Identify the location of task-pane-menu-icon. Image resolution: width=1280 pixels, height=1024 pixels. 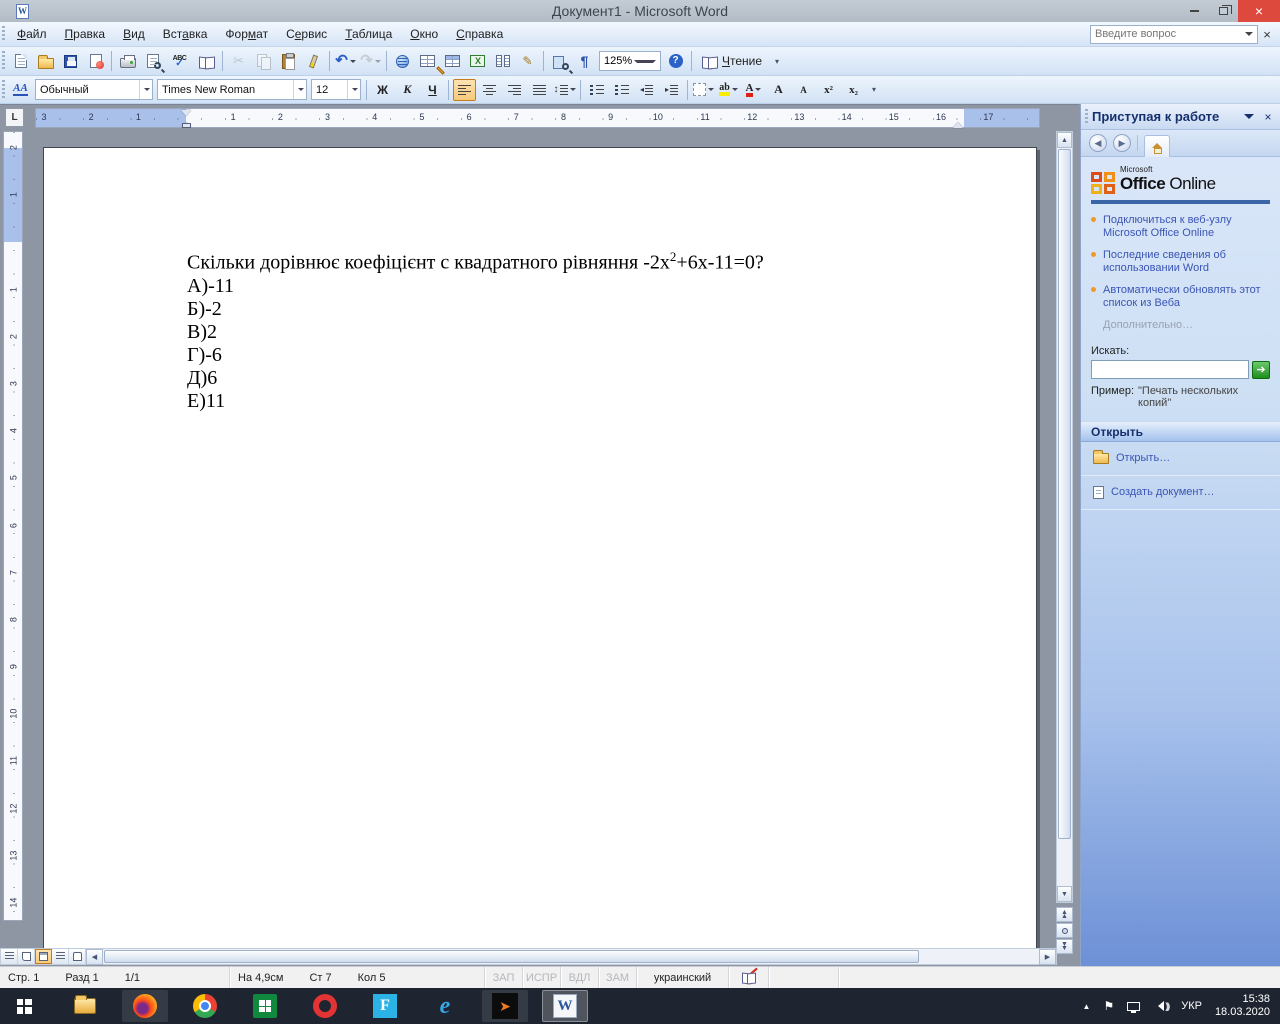
(1249, 119).